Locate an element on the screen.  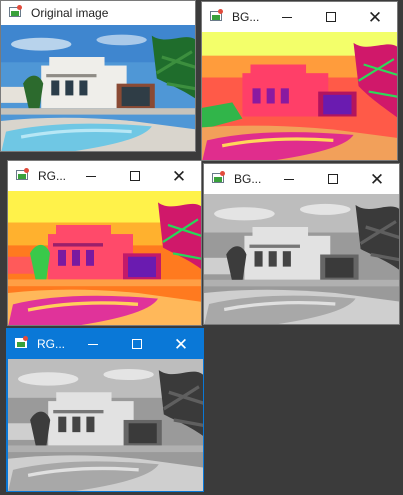
image-view-original is located at coordinates (98, 88).